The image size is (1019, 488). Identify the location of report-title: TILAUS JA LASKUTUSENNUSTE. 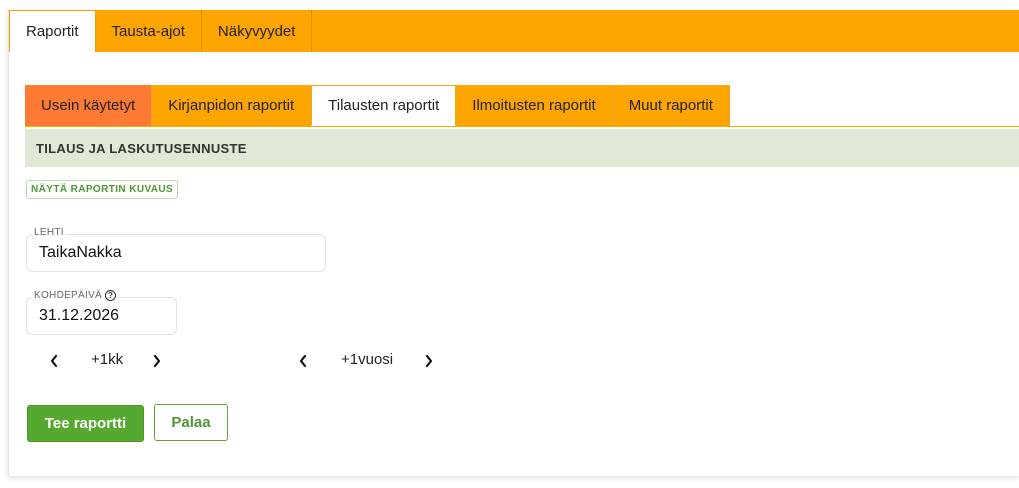
(522, 148).